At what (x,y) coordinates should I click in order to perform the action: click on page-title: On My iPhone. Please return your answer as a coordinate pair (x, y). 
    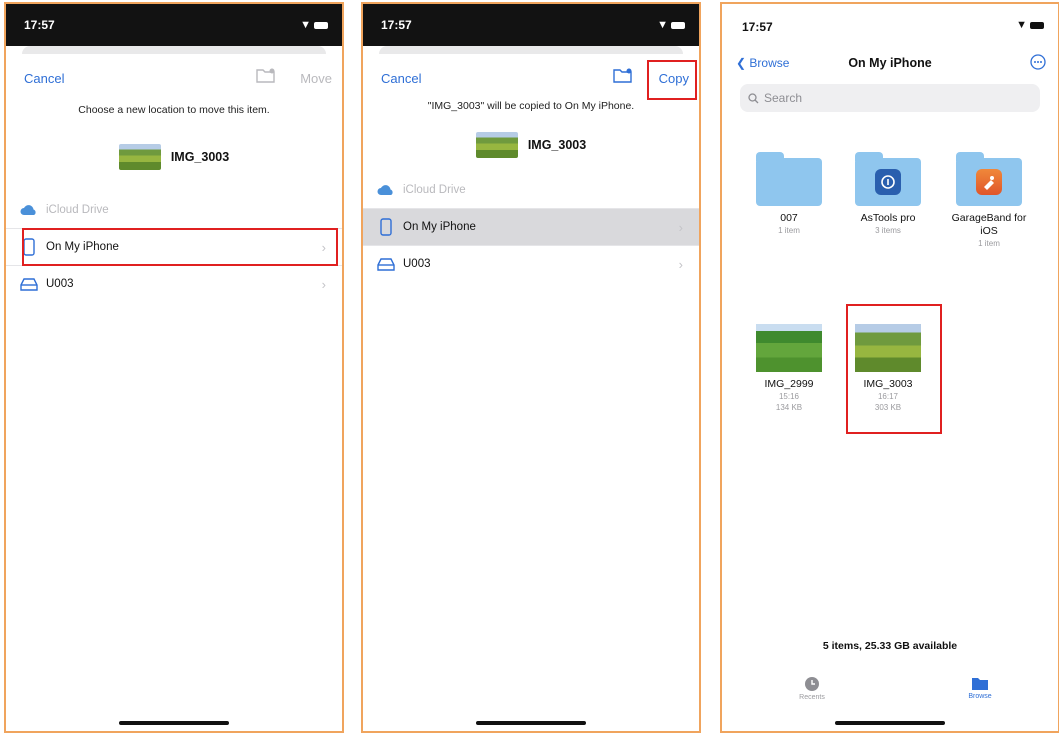
    Looking at the image, I should click on (890, 63).